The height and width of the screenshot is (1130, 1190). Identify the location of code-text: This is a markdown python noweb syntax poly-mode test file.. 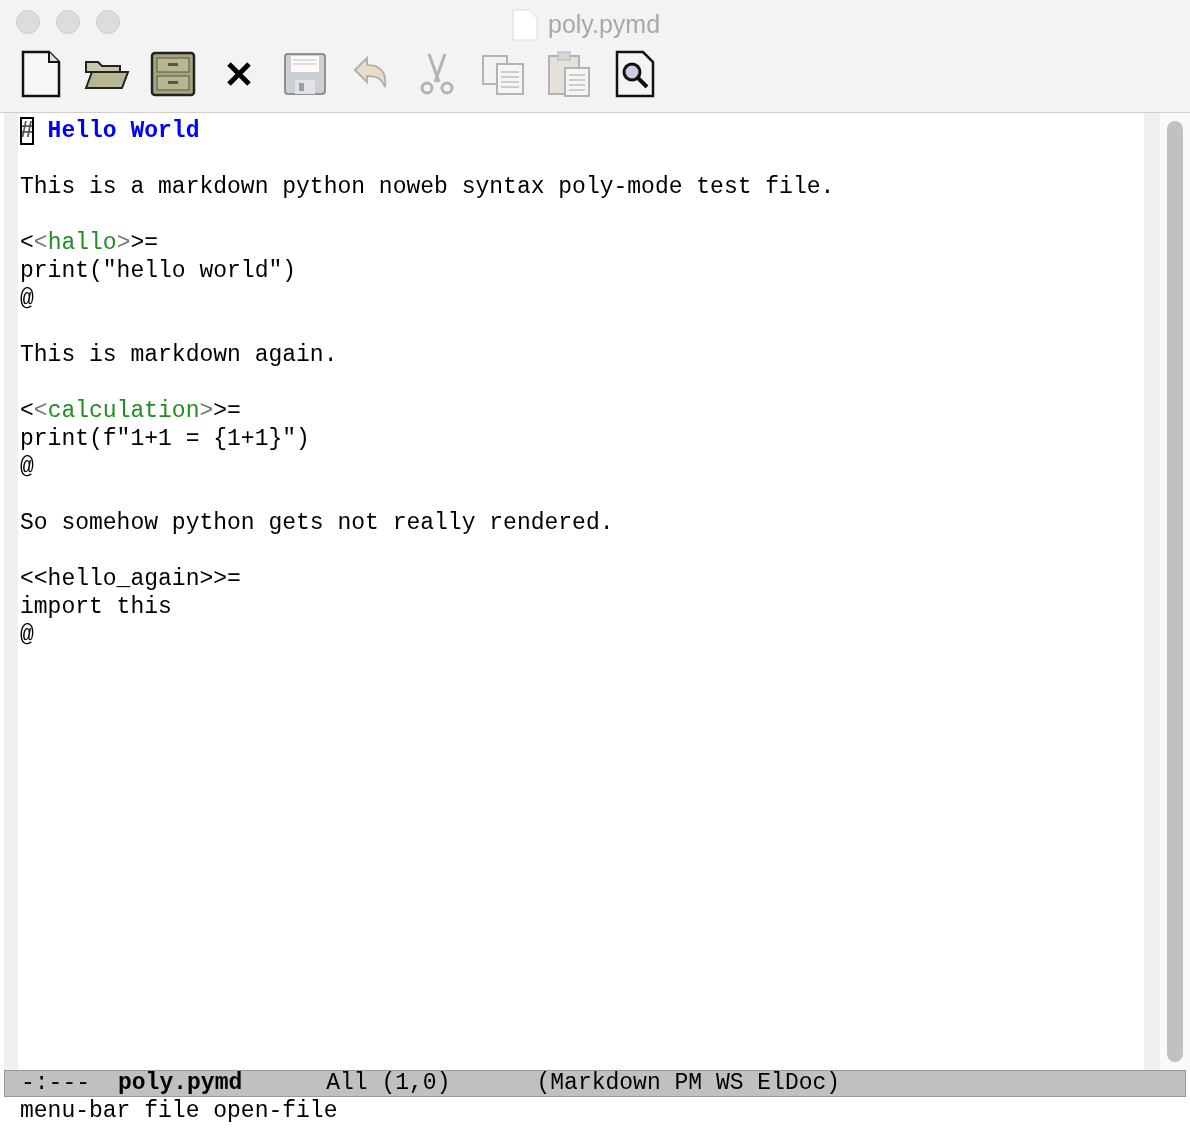
(427, 187).